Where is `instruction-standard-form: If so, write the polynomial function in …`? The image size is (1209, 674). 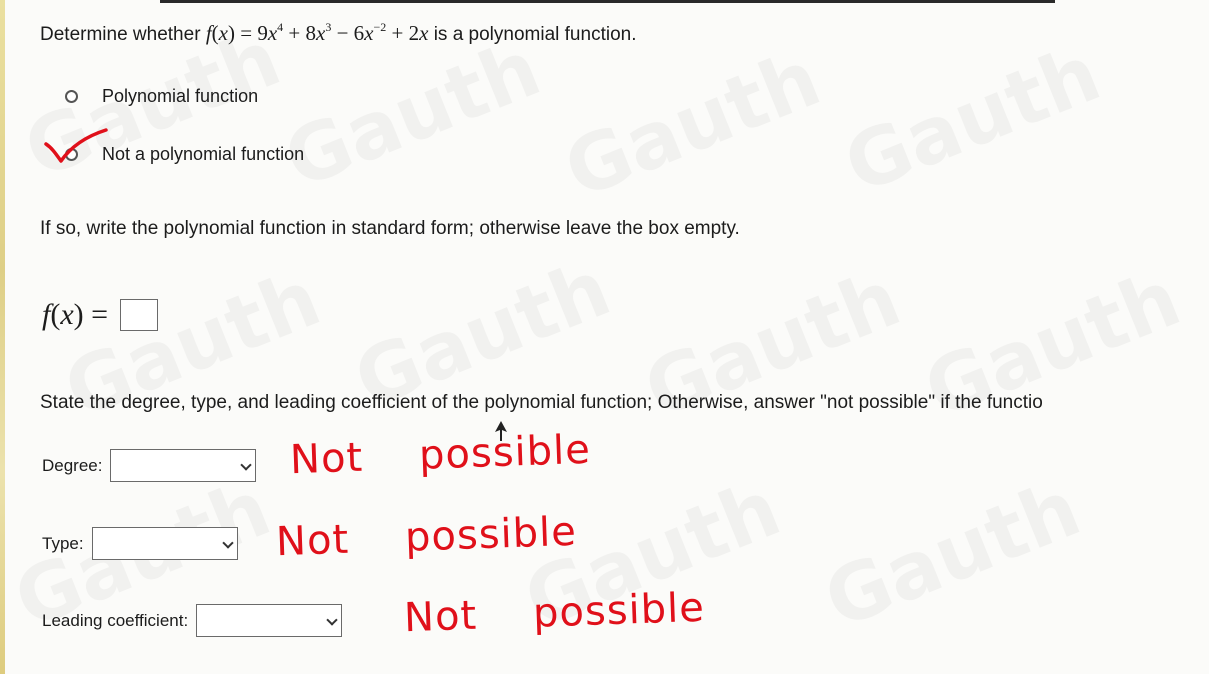
instruction-standard-form: If so, write the polynomial function in … is located at coordinates (390, 228).